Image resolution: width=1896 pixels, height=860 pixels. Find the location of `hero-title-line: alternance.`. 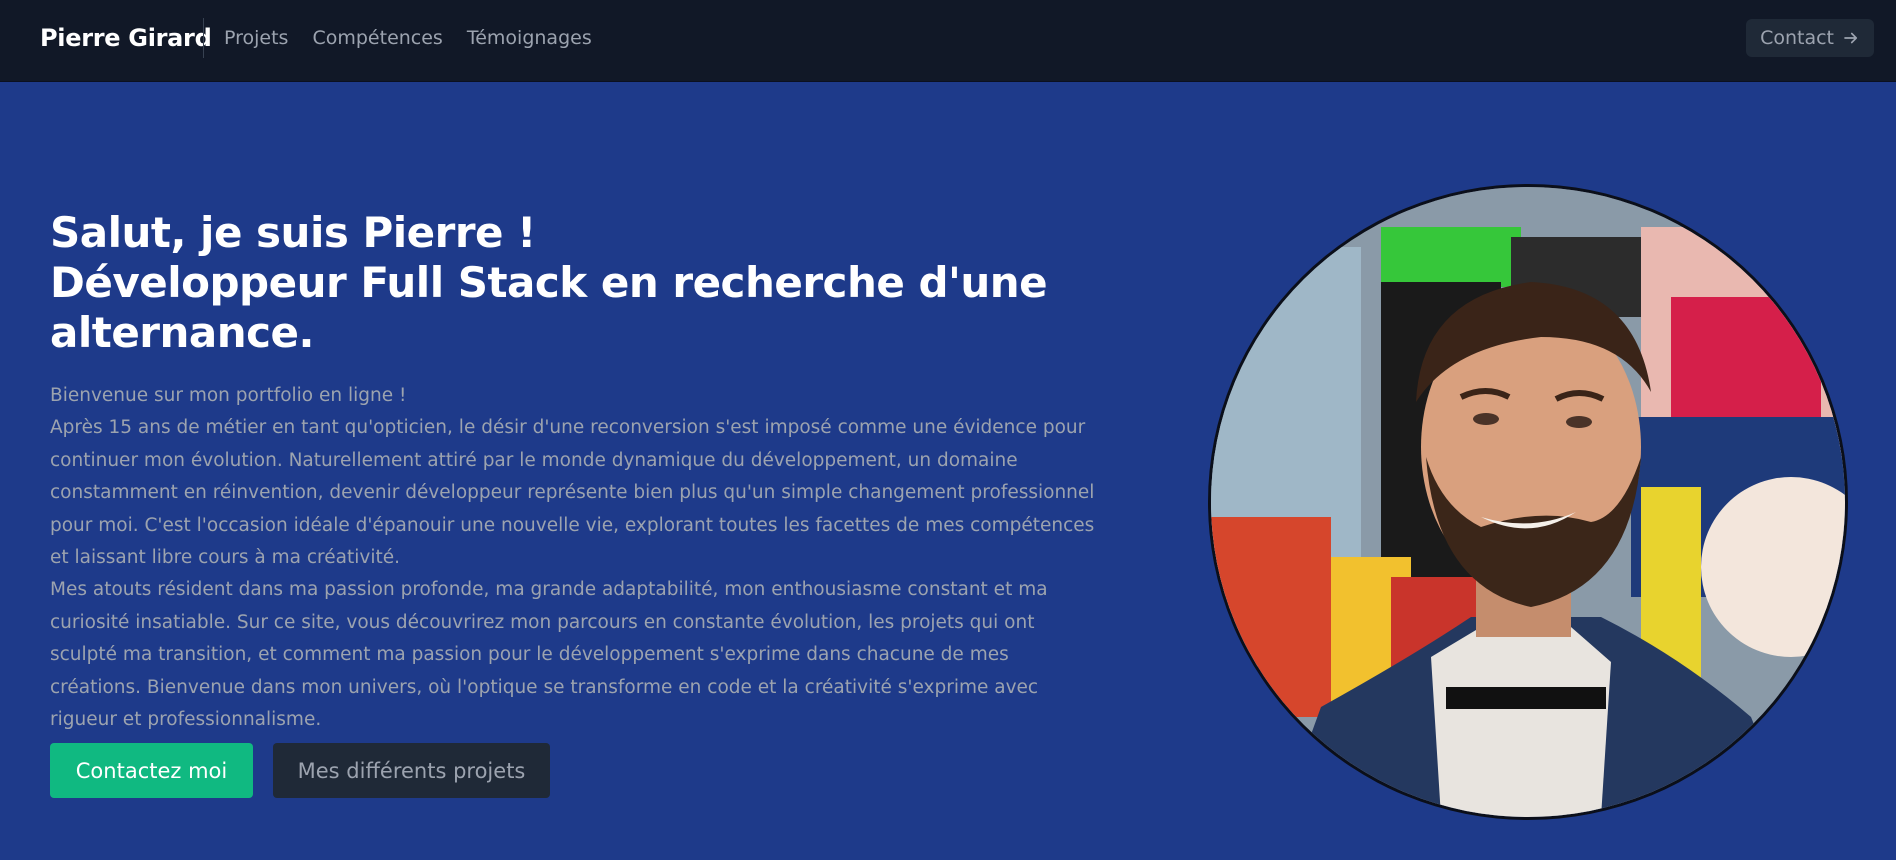

hero-title-line: alternance. is located at coordinates (182, 332).